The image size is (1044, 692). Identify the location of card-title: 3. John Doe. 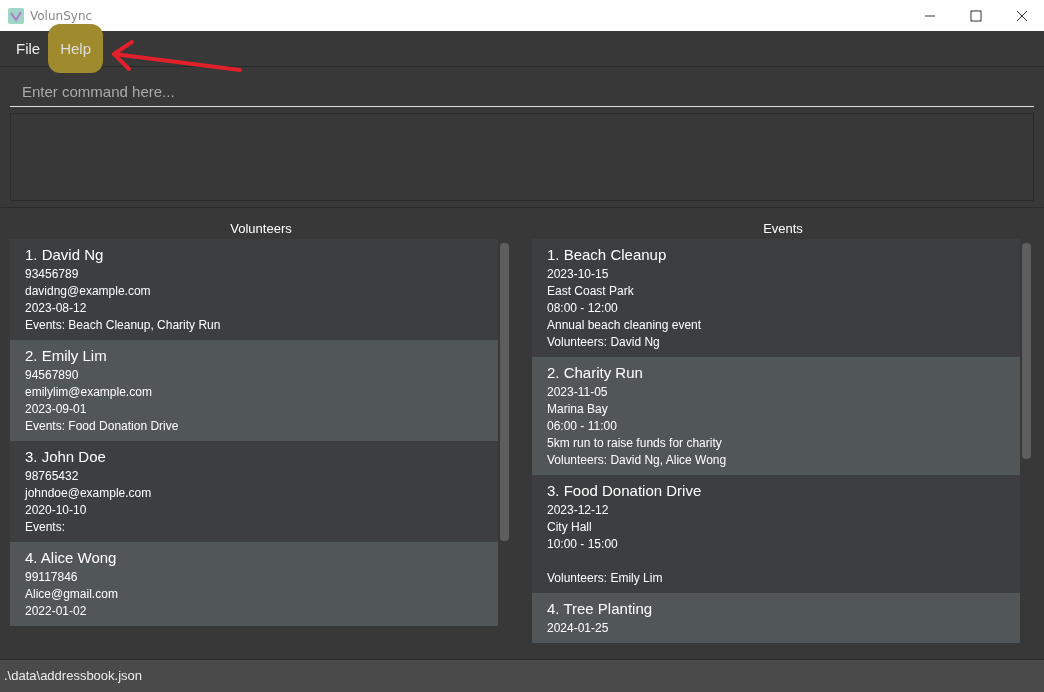
(66, 456).